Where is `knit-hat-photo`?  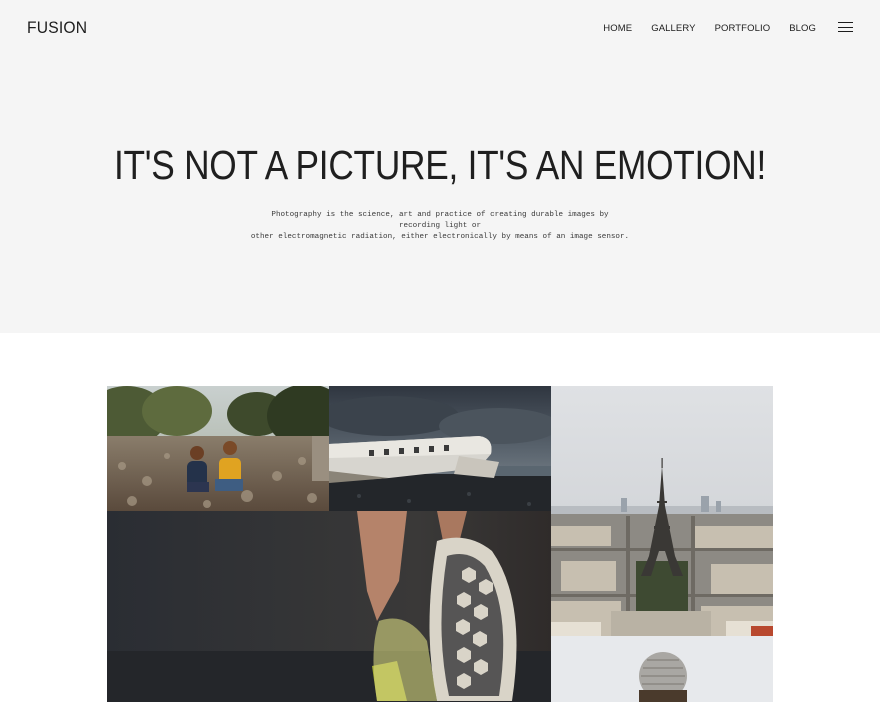 knit-hat-photo is located at coordinates (662, 669).